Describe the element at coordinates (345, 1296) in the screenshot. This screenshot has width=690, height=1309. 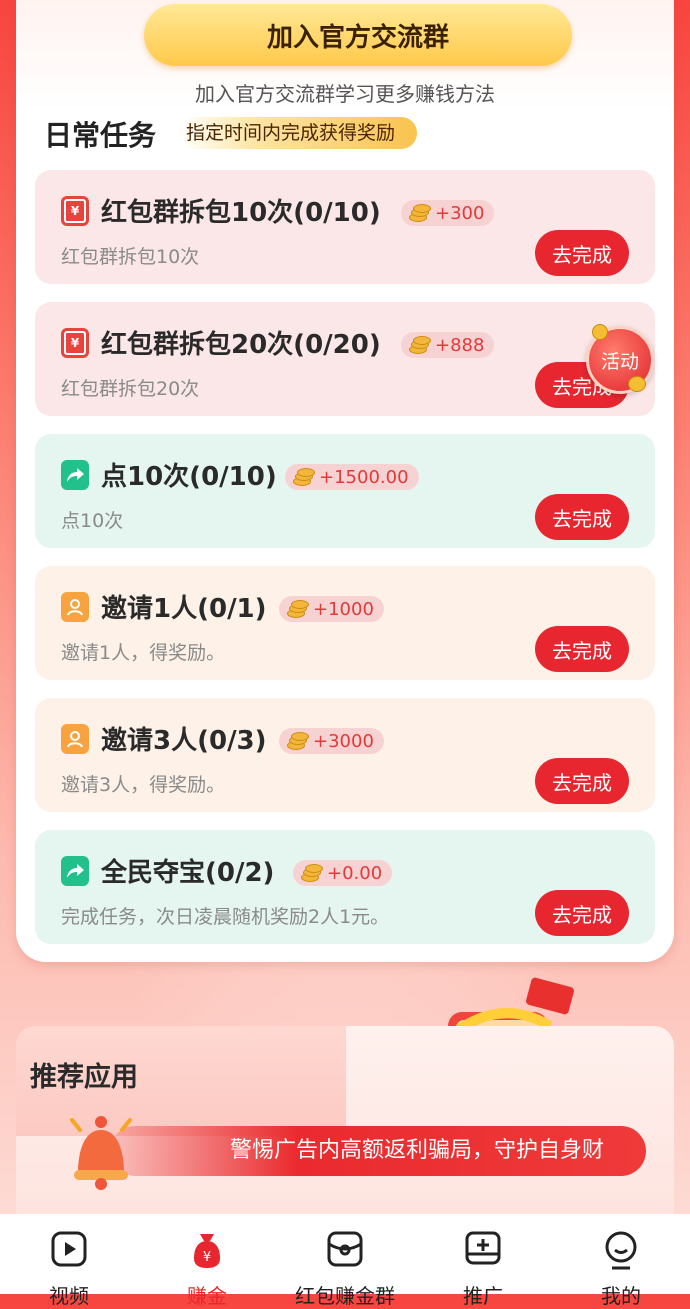
I see `tab-label: 红包赚金群` at that location.